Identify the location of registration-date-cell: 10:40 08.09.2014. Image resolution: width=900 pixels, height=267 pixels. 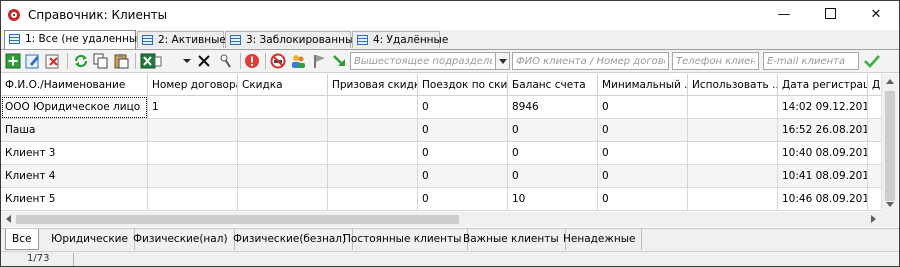
(823, 153).